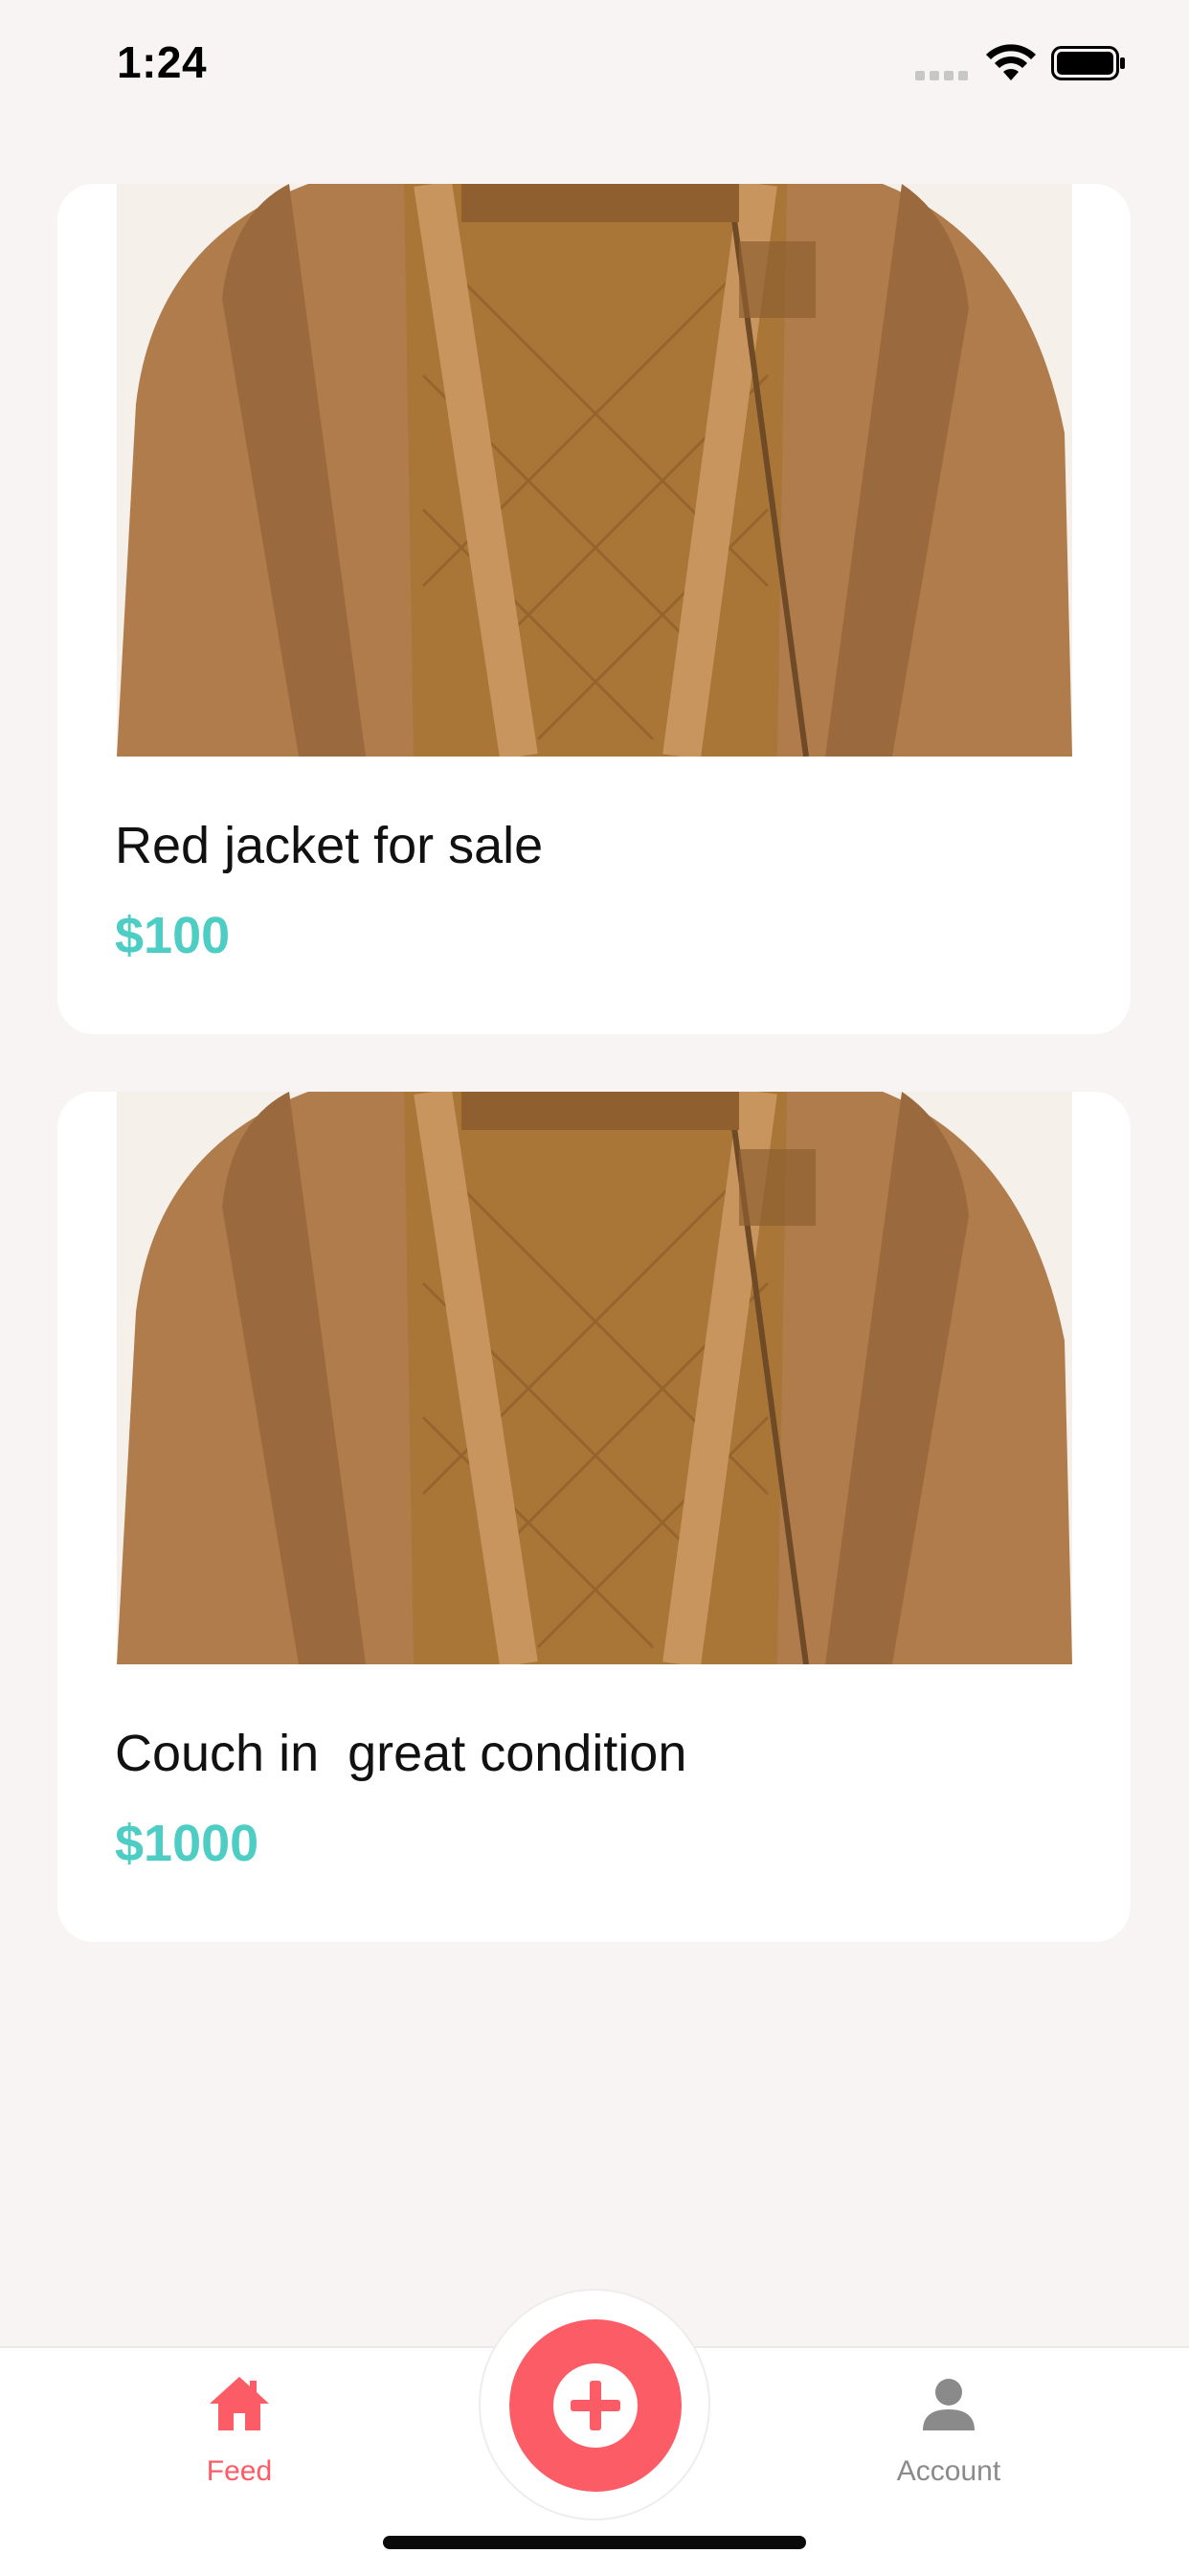  I want to click on add-listing-button, so click(595, 2405).